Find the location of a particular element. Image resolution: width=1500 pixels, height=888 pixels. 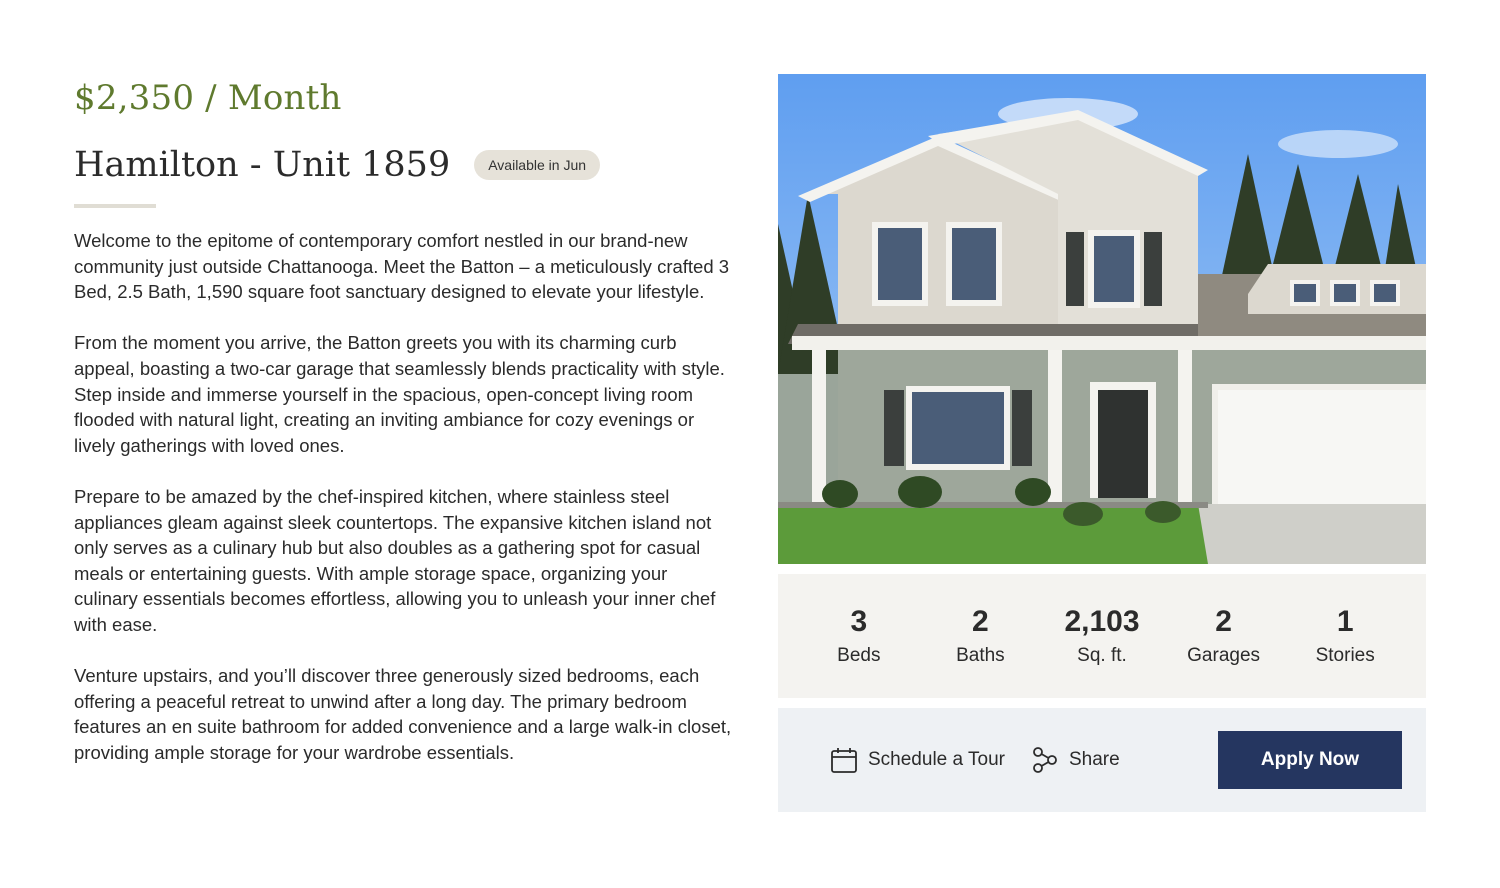

schedule-tour-label: Schedule a Tour is located at coordinates (936, 759).